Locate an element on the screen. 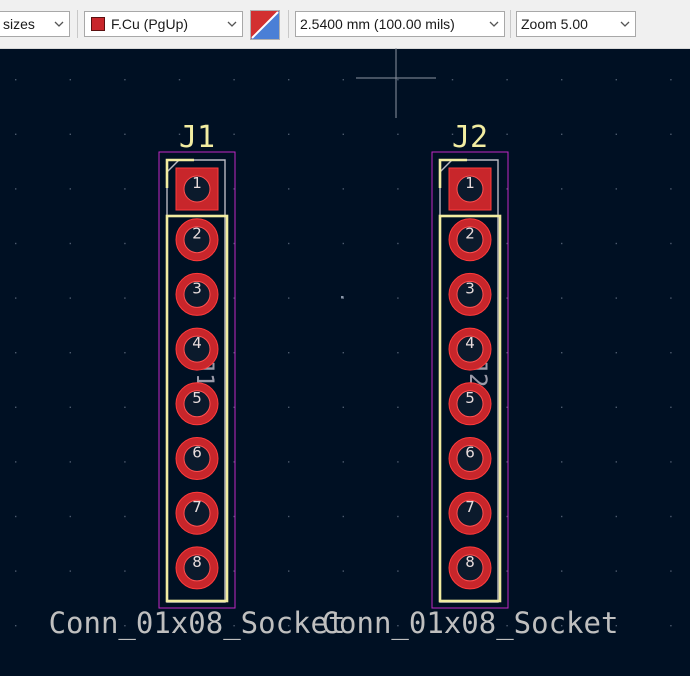 This screenshot has height=676, width=690. track-width-select: sizes is located at coordinates (35, 24).